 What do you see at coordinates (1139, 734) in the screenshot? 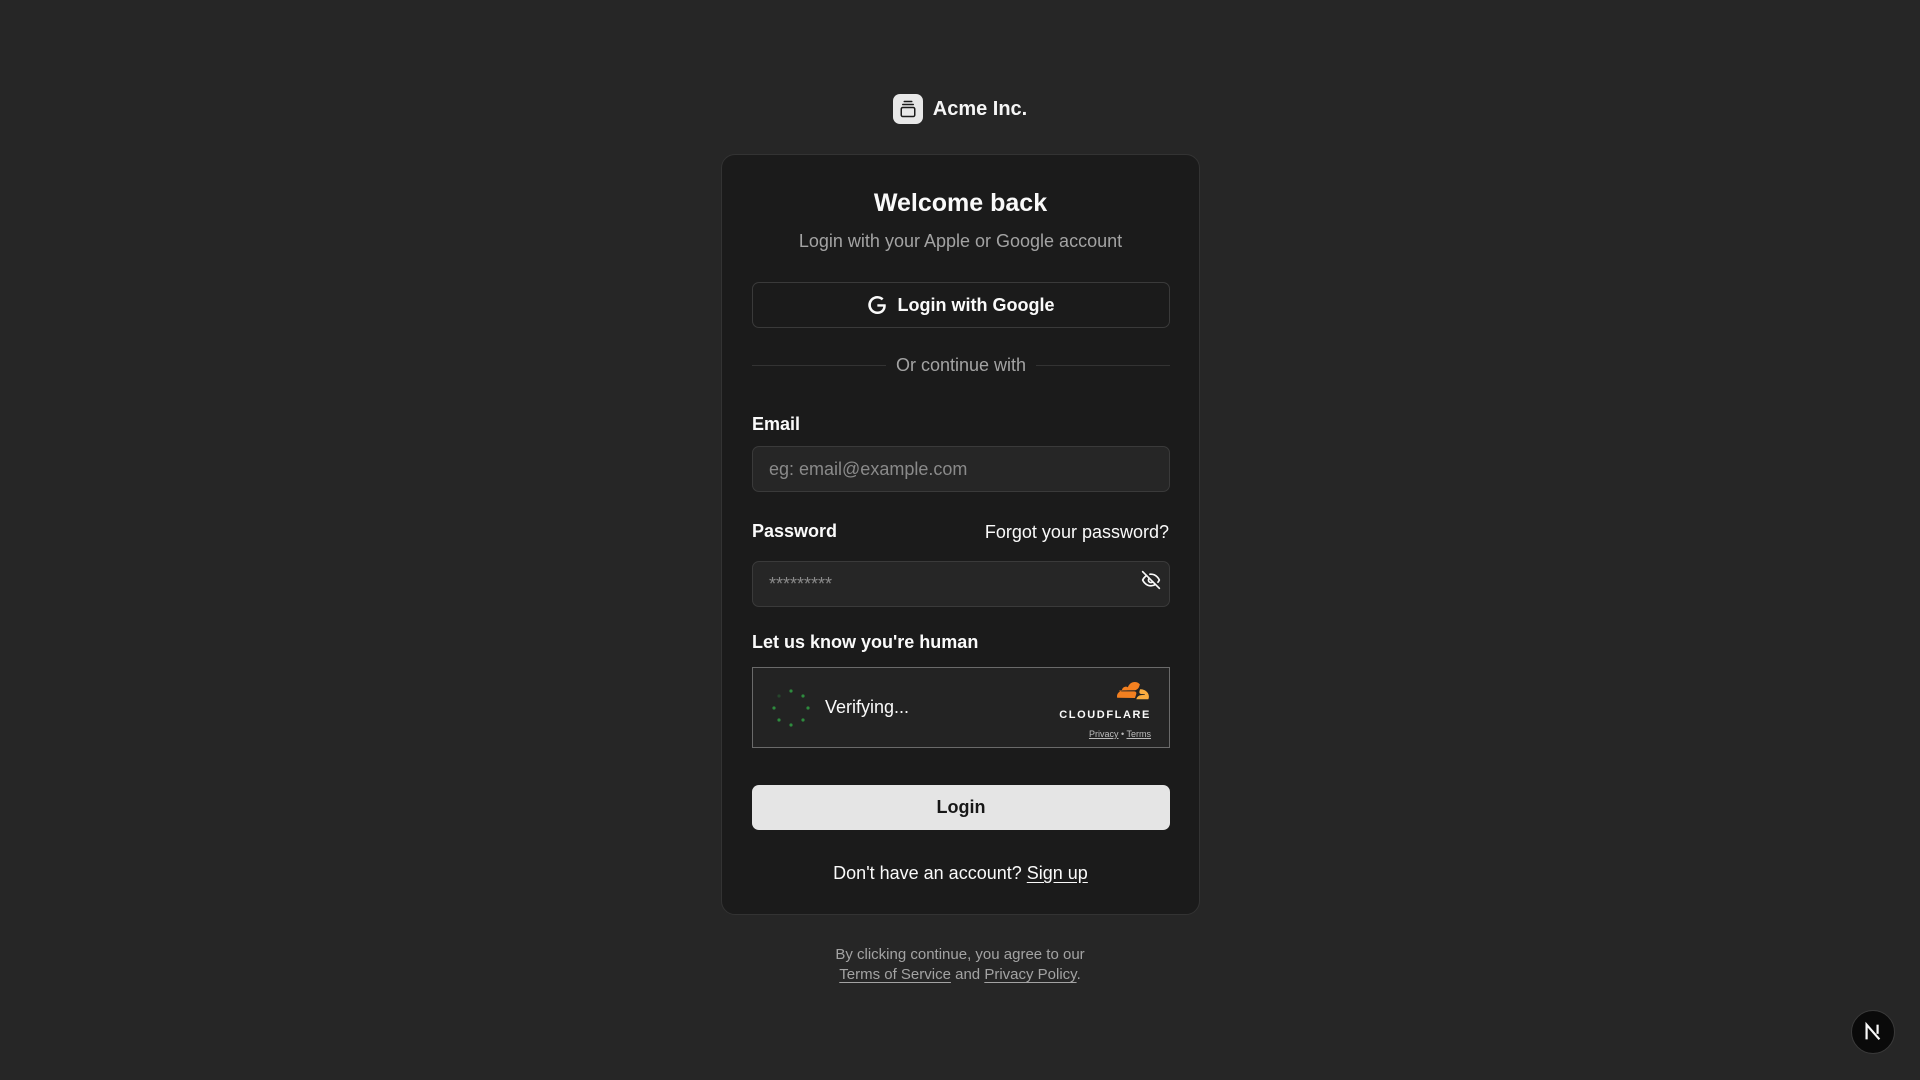
I see `cloudflare-terms-link: Terms` at bounding box center [1139, 734].